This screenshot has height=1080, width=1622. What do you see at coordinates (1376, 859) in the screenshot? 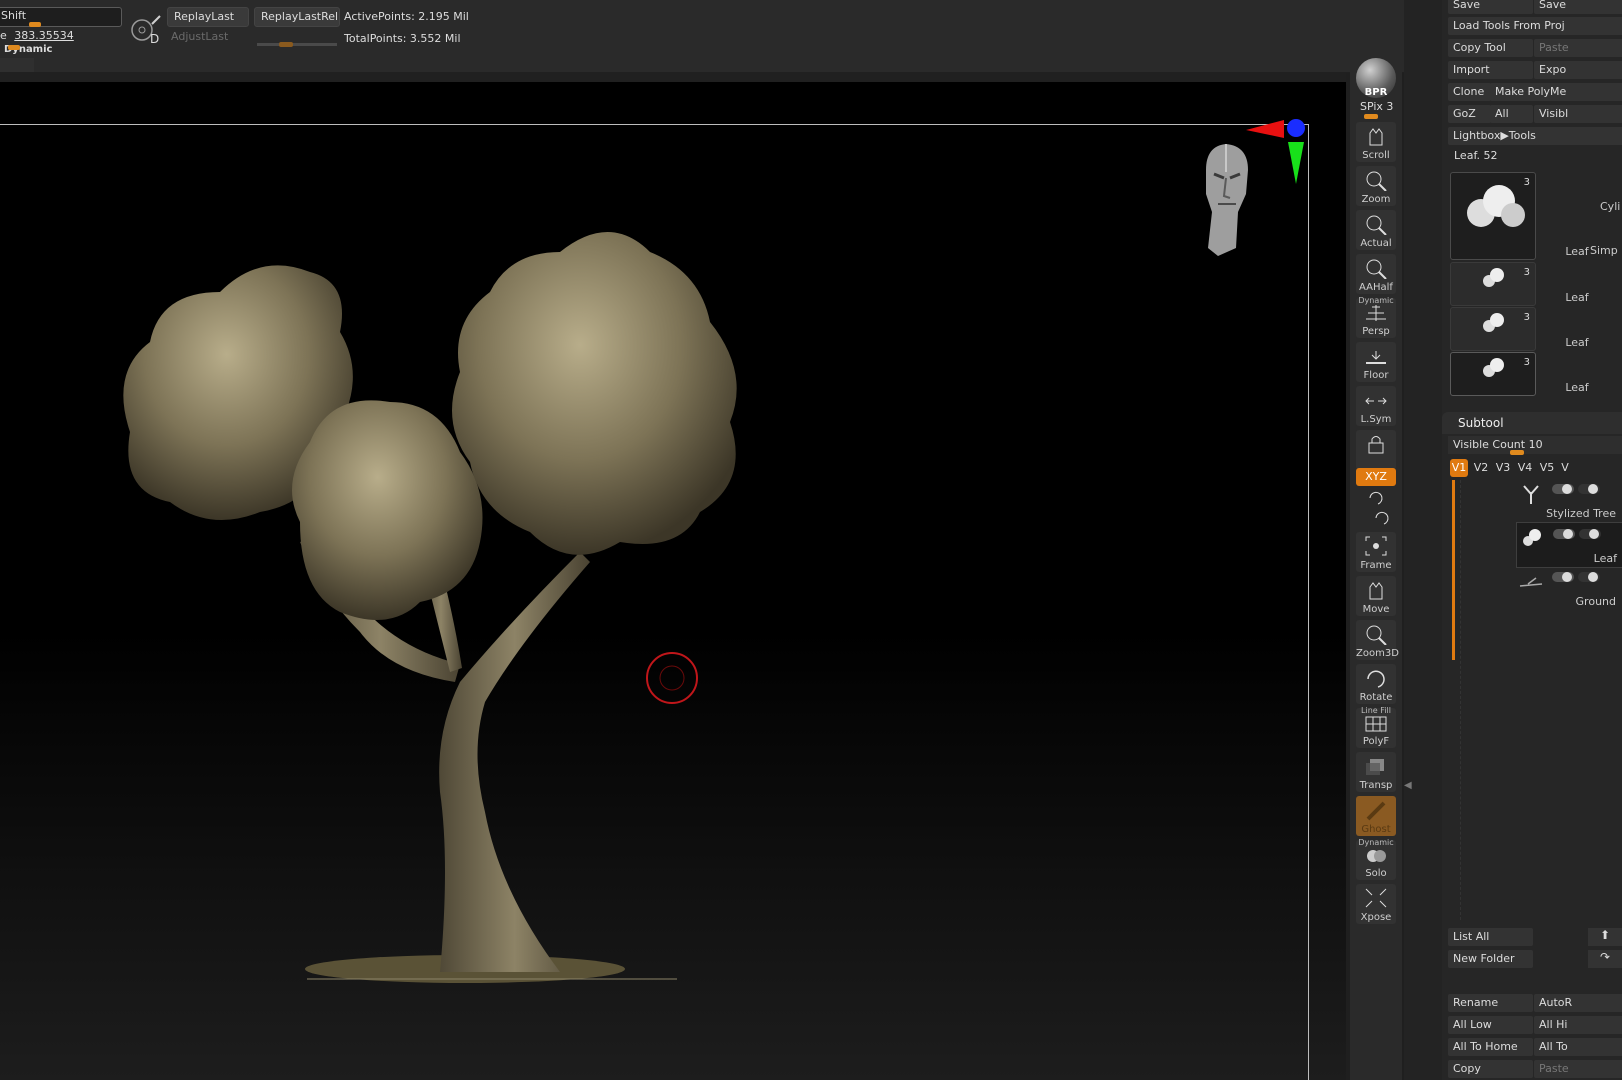
I see `solo-button: Dynamic Solo` at bounding box center [1376, 859].